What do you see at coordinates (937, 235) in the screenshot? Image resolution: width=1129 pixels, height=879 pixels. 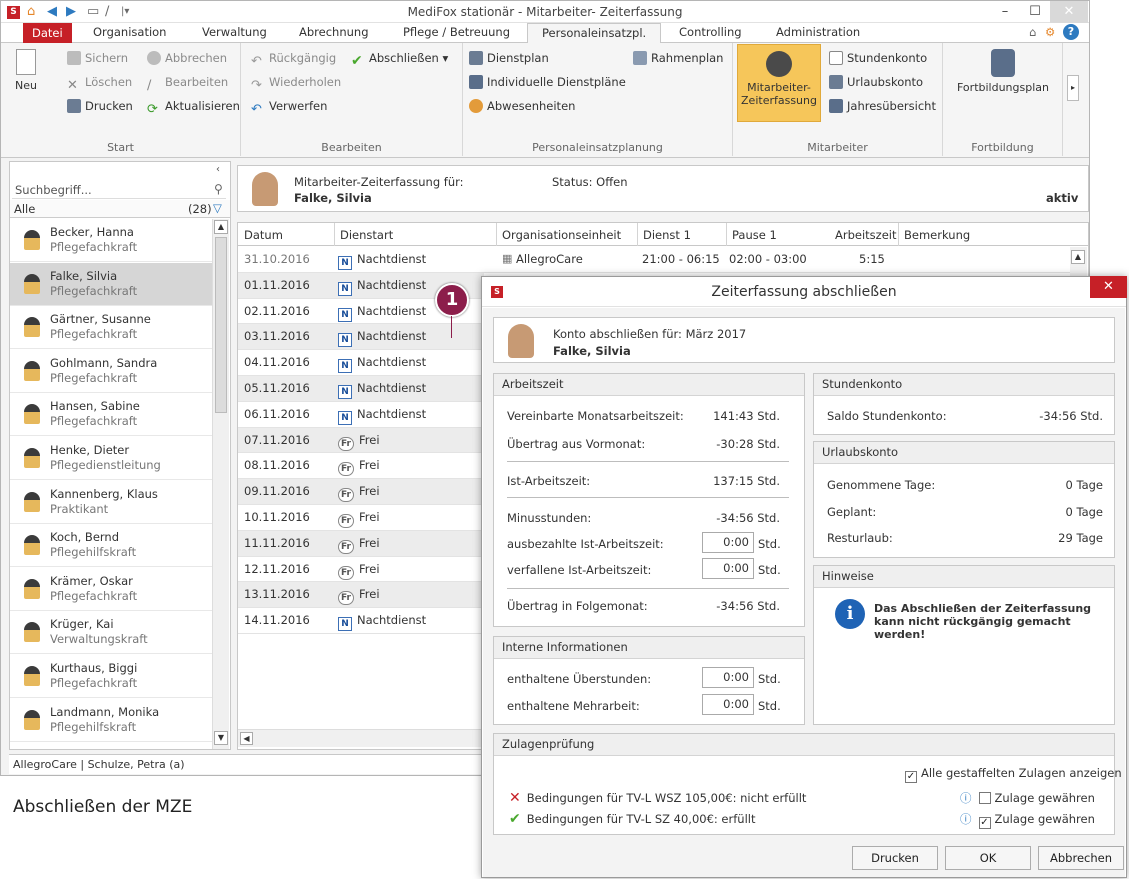 I see `column-header-bemerkung: Bemerkung` at bounding box center [937, 235].